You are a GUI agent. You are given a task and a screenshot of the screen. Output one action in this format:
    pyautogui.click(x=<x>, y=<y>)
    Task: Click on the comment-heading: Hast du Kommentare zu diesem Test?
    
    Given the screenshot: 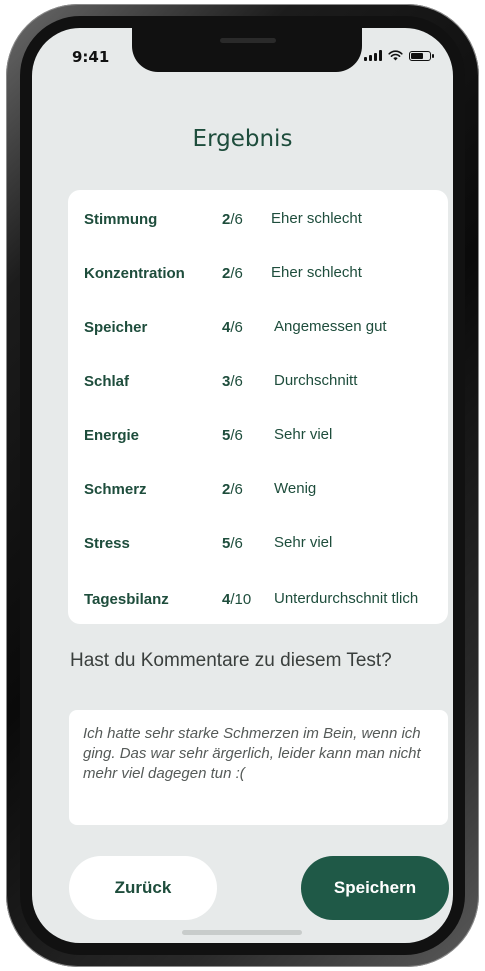 What is the action you would take?
    pyautogui.click(x=231, y=660)
    